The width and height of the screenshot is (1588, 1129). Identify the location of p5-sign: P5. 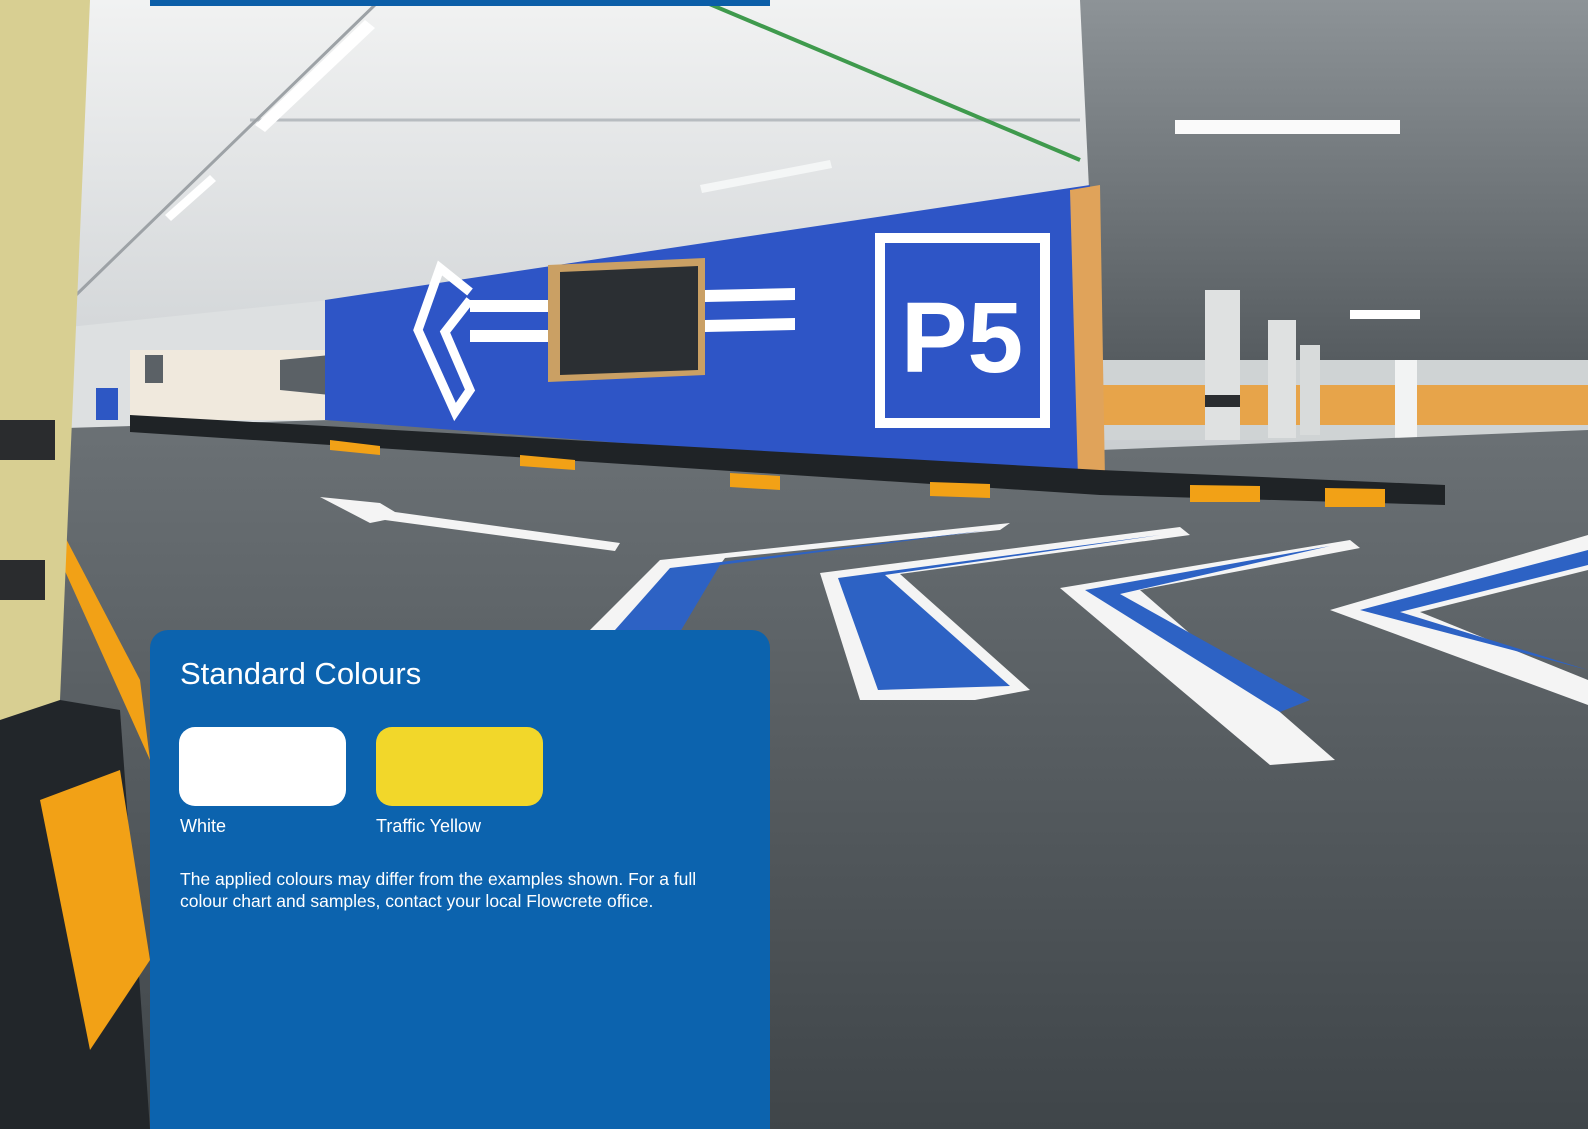
(962, 338).